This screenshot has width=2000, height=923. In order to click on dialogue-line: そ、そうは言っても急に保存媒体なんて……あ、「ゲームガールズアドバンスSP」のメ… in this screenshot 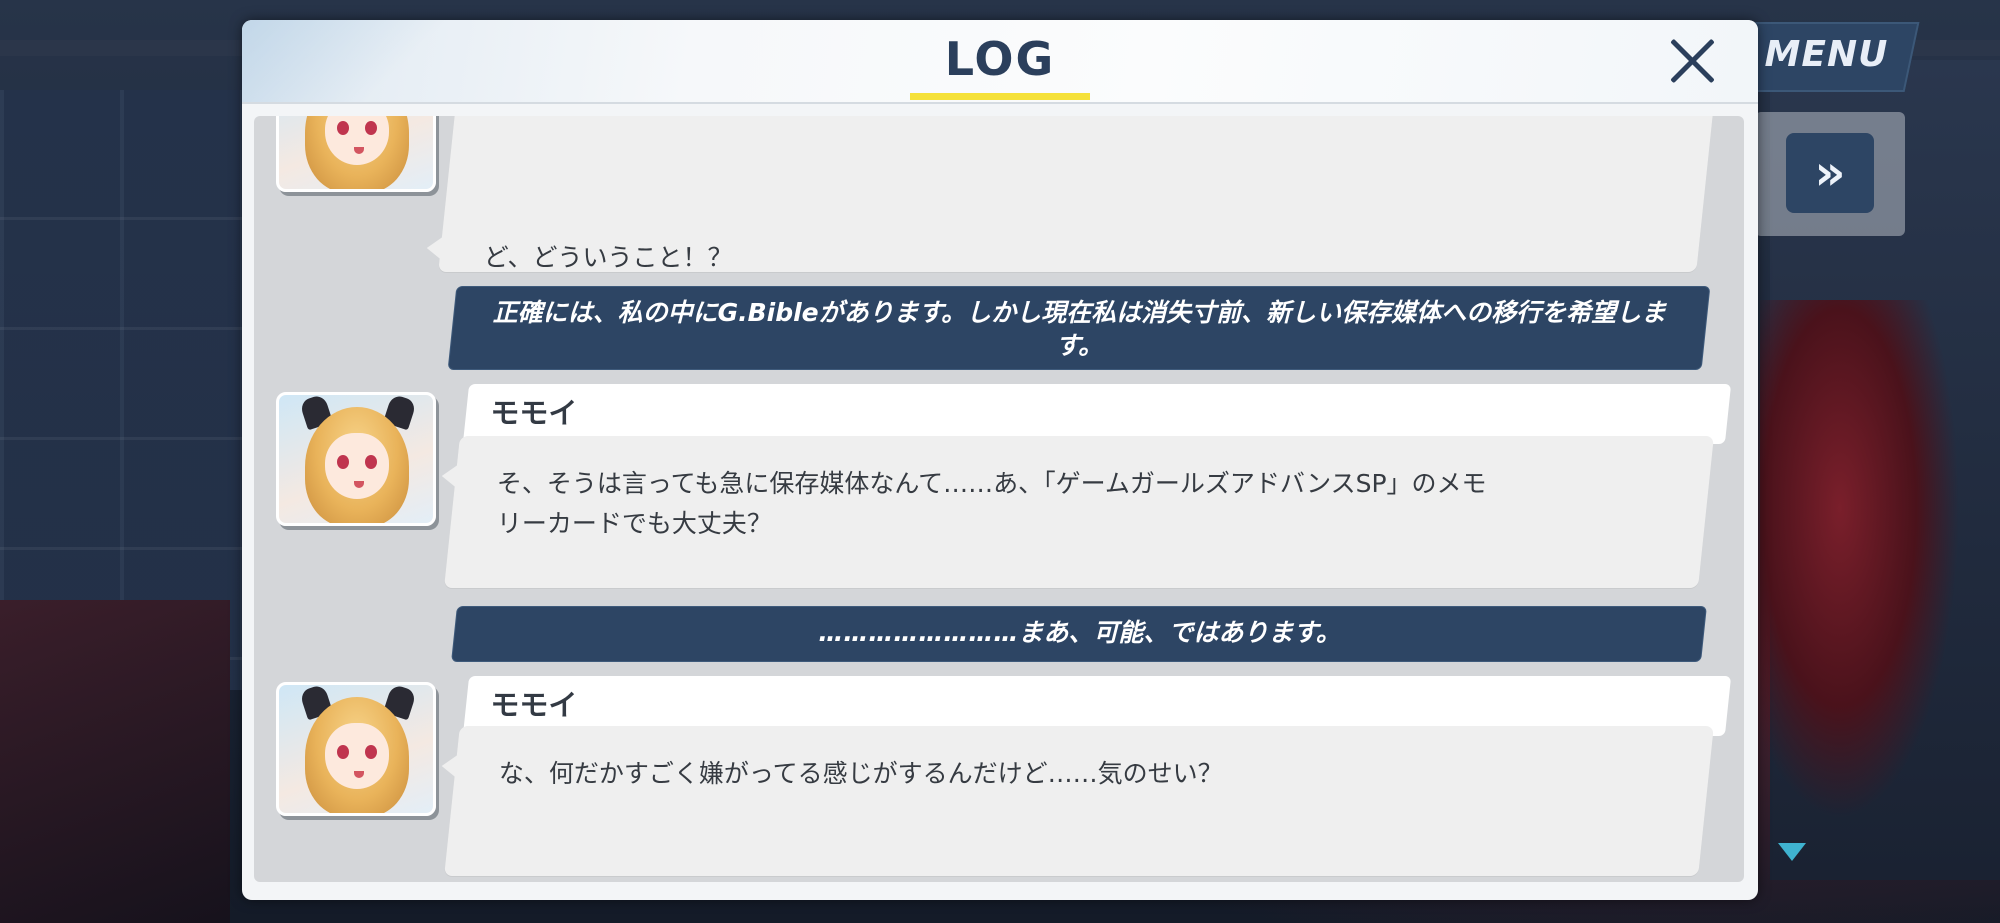, I will do `click(991, 483)`.